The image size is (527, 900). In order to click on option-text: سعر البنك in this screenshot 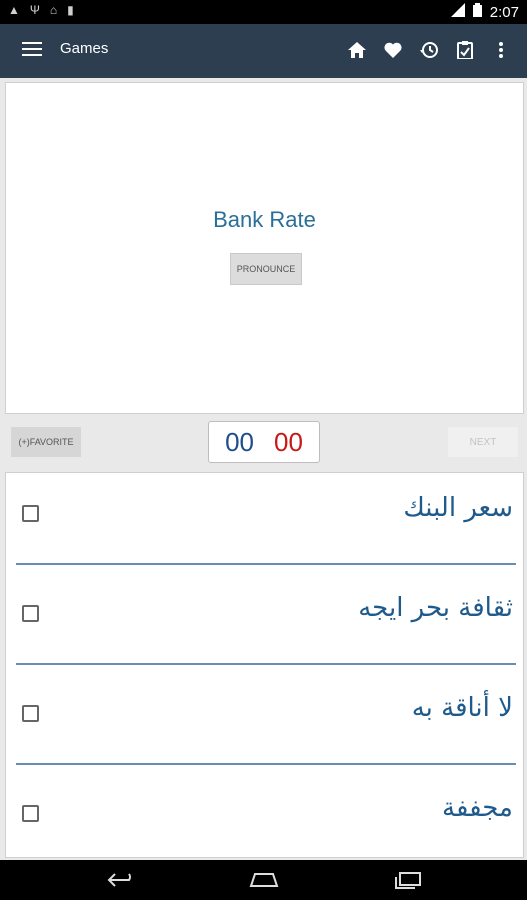, I will do `click(458, 508)`.